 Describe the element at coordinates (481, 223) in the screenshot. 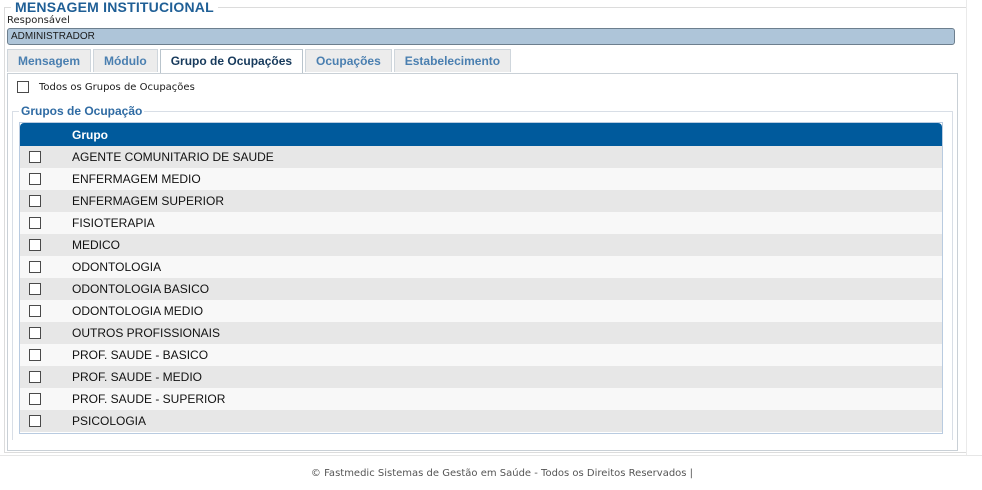

I see `table-row: FISIOTERAPIA` at that location.